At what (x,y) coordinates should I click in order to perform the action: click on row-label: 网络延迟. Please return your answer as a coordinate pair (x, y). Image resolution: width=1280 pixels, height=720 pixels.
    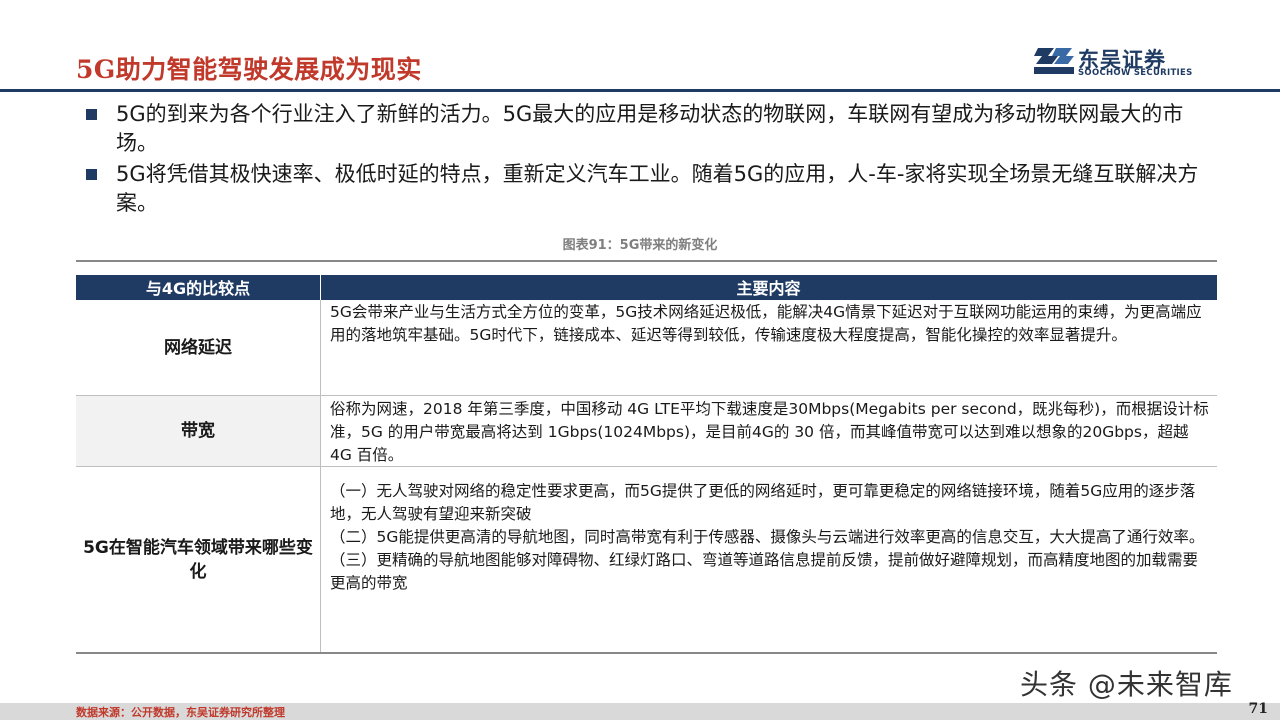
    Looking at the image, I should click on (198, 347).